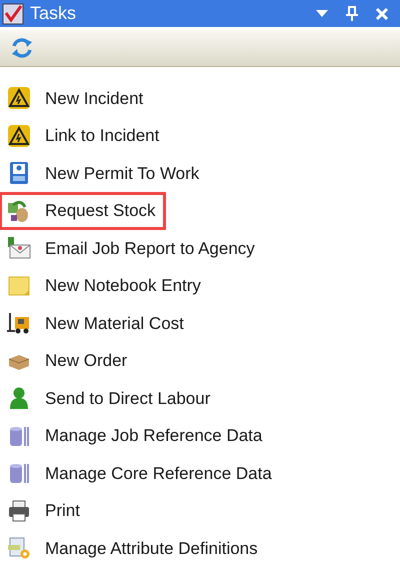 This screenshot has width=400, height=567. I want to click on task-item: New Permit To Work, so click(105, 173).